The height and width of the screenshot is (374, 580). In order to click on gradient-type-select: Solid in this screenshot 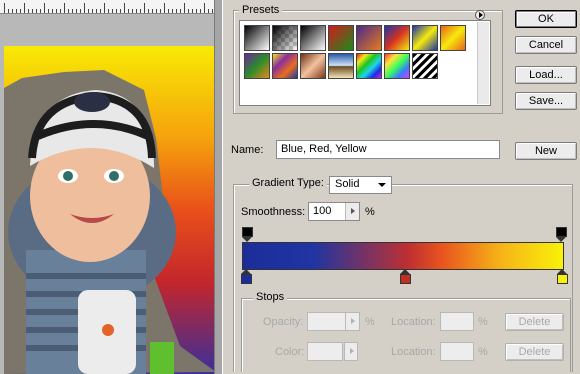, I will do `click(360, 185)`.